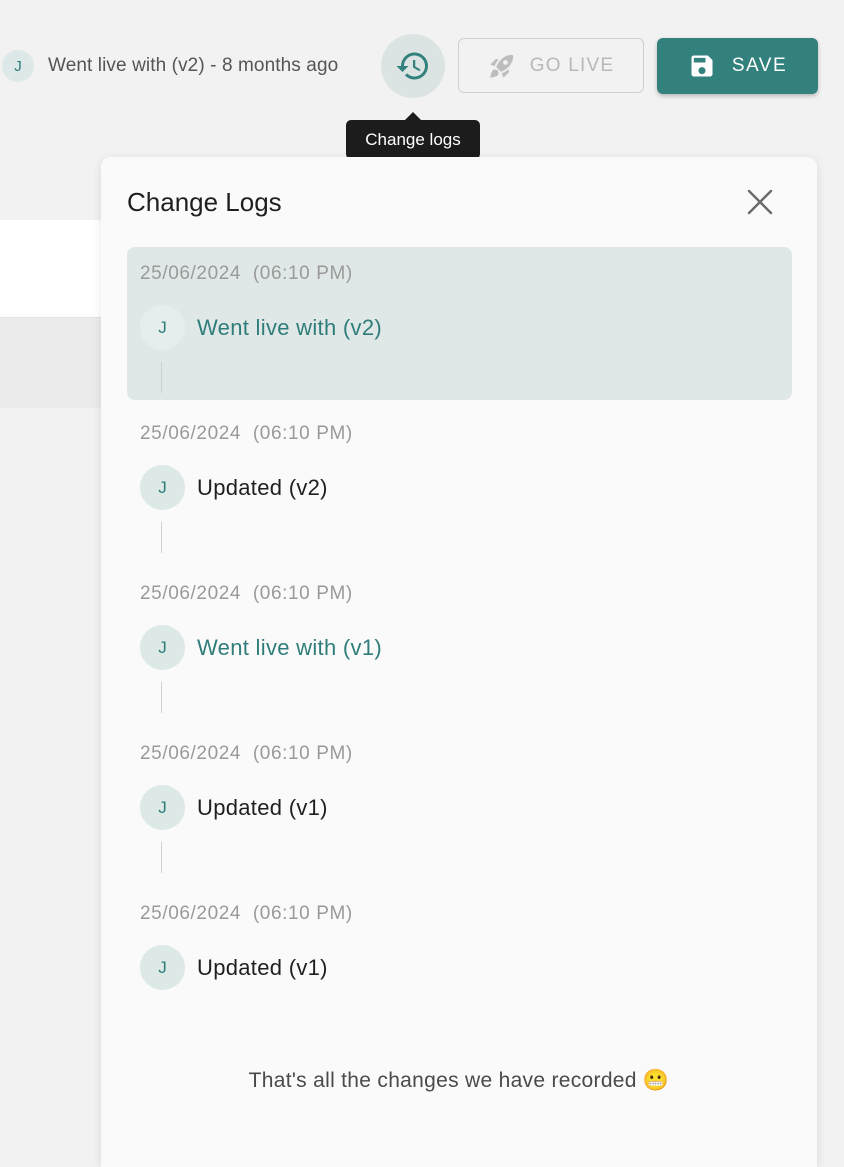 The width and height of the screenshot is (844, 1167). I want to click on go-live-button: GO LIVE, so click(551, 65).